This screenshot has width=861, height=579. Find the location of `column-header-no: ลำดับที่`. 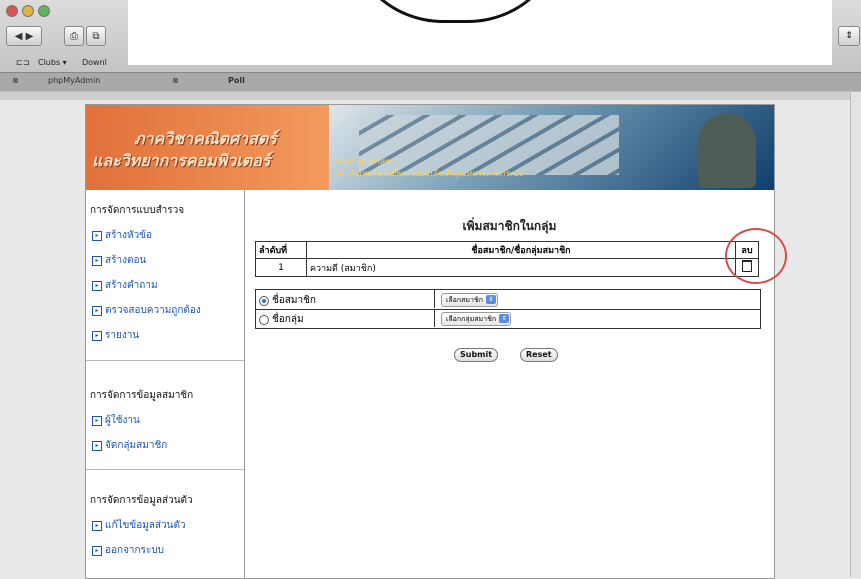

column-header-no: ลำดับที่ is located at coordinates (281, 250).